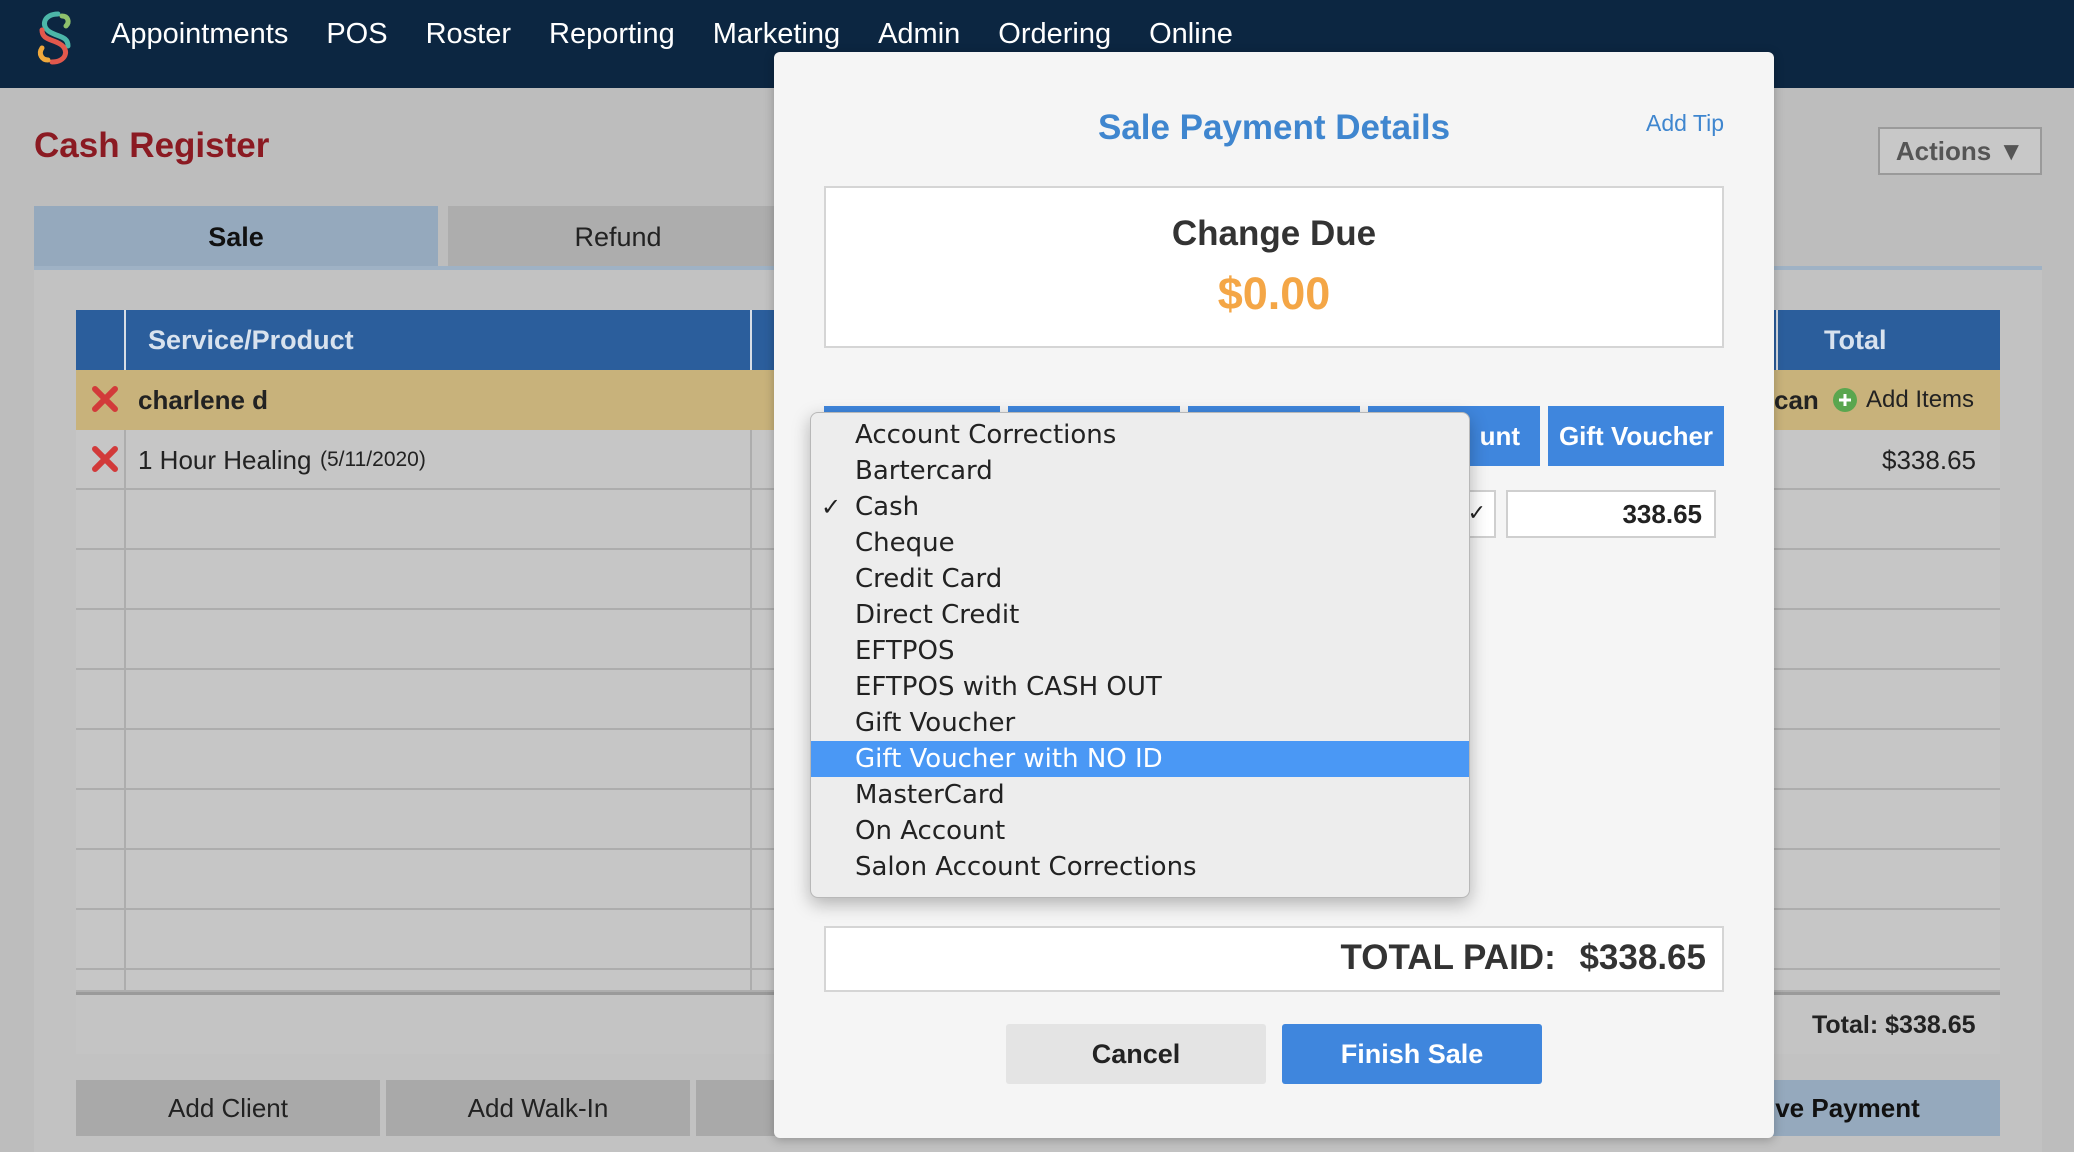  I want to click on client-name: charlene d, so click(203, 400).